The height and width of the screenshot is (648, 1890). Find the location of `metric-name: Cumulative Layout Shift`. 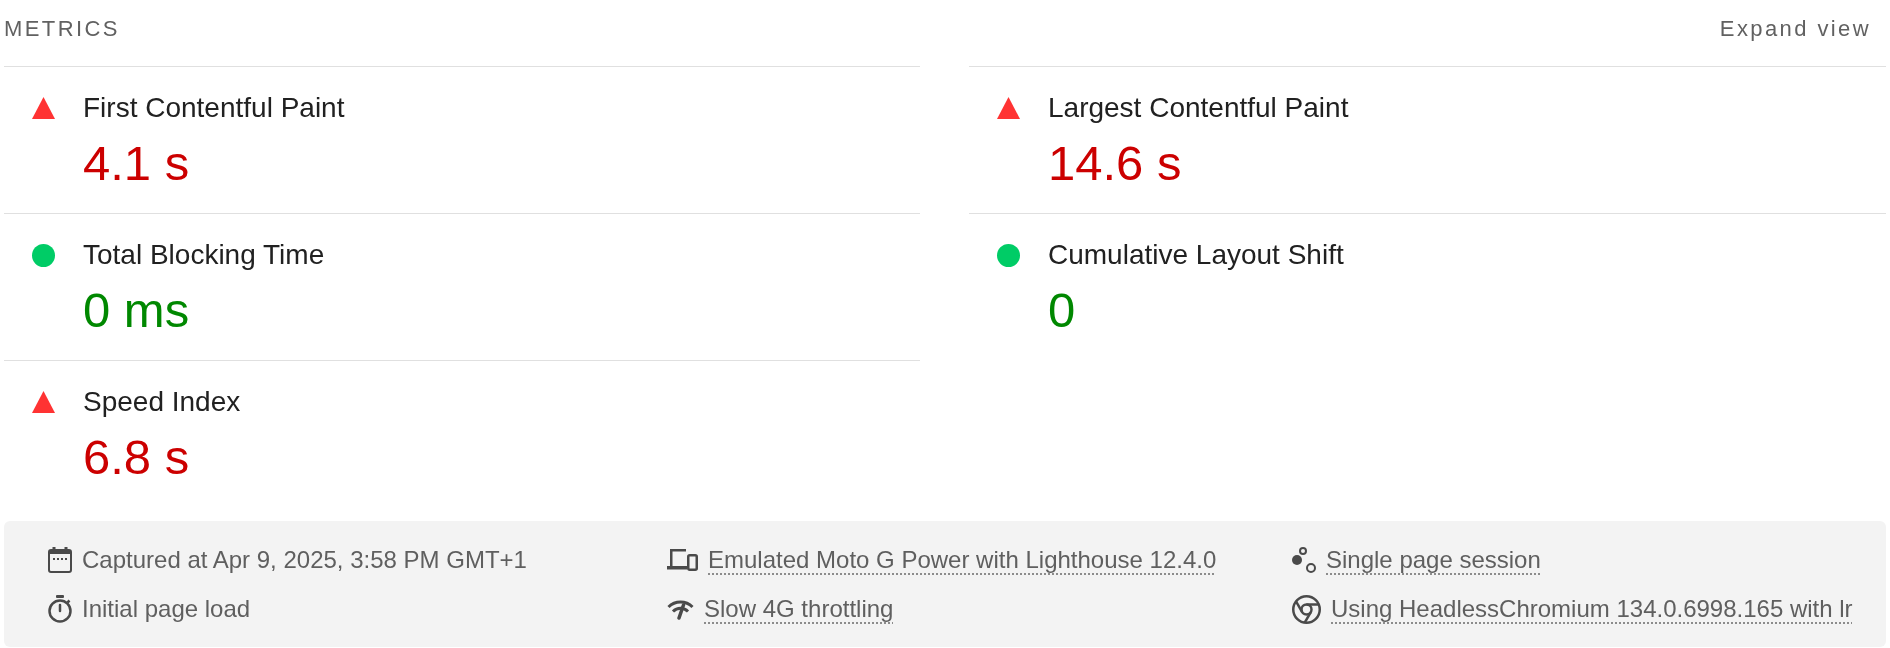

metric-name: Cumulative Layout Shift is located at coordinates (1196, 255).